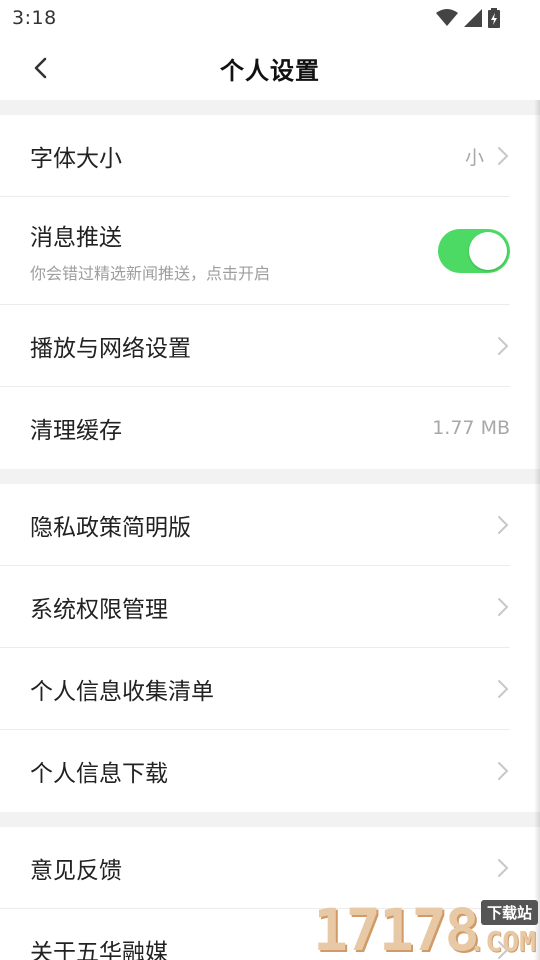  Describe the element at coordinates (447, 17) in the screenshot. I see `wifi-icon` at that location.